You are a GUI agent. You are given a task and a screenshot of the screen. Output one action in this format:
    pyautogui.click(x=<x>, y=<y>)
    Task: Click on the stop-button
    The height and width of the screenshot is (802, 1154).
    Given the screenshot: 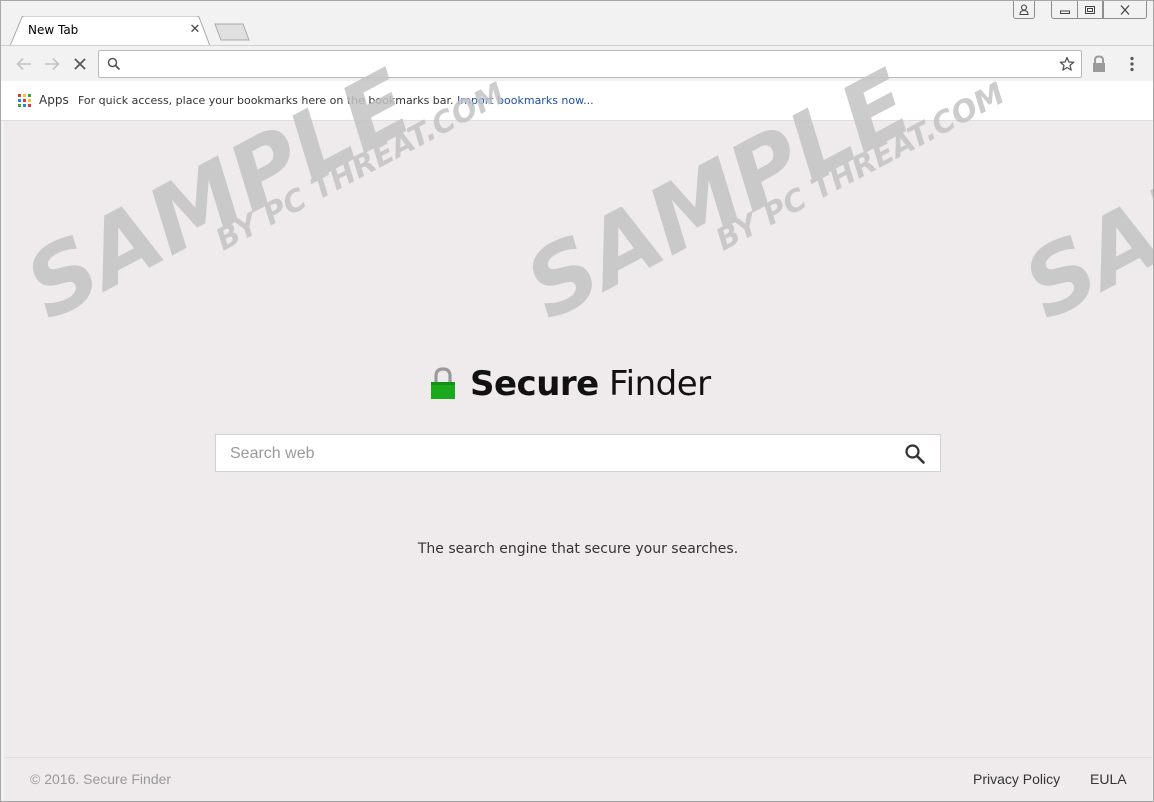 What is the action you would take?
    pyautogui.click(x=80, y=64)
    